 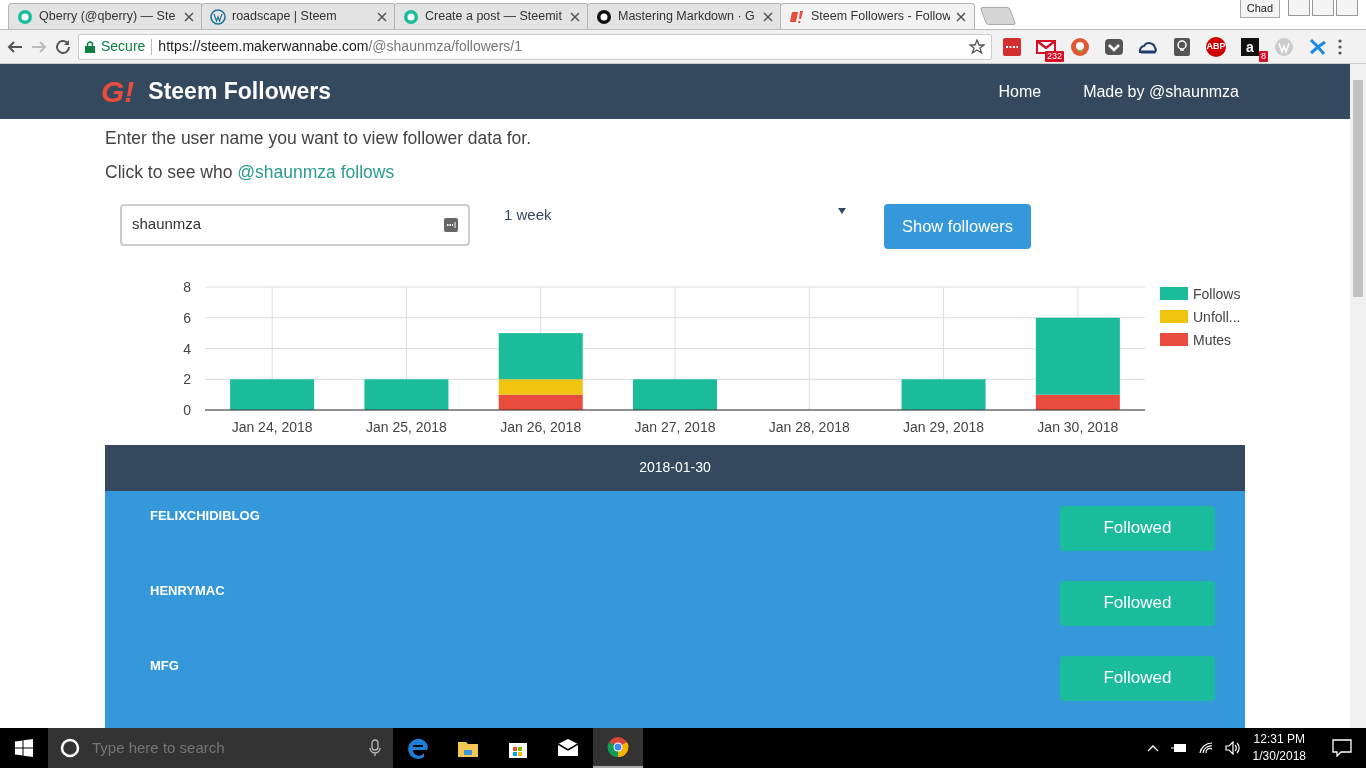 I want to click on address-bar: Secure https://steem.makerwannabe.com/@shaunmza/followers/1, so click(x=535, y=46).